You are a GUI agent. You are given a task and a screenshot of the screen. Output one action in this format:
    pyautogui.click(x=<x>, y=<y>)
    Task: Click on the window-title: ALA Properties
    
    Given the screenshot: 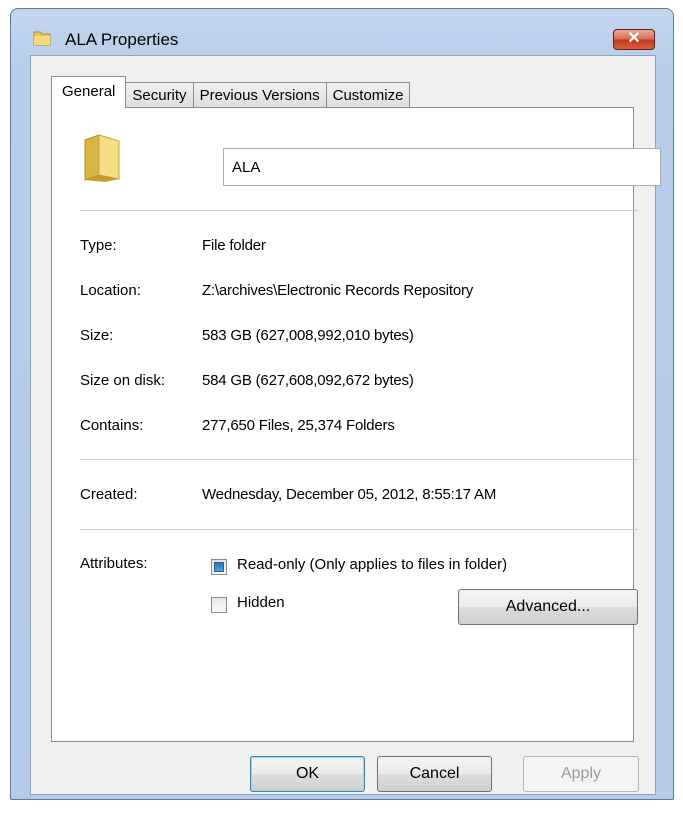 What is the action you would take?
    pyautogui.click(x=122, y=39)
    